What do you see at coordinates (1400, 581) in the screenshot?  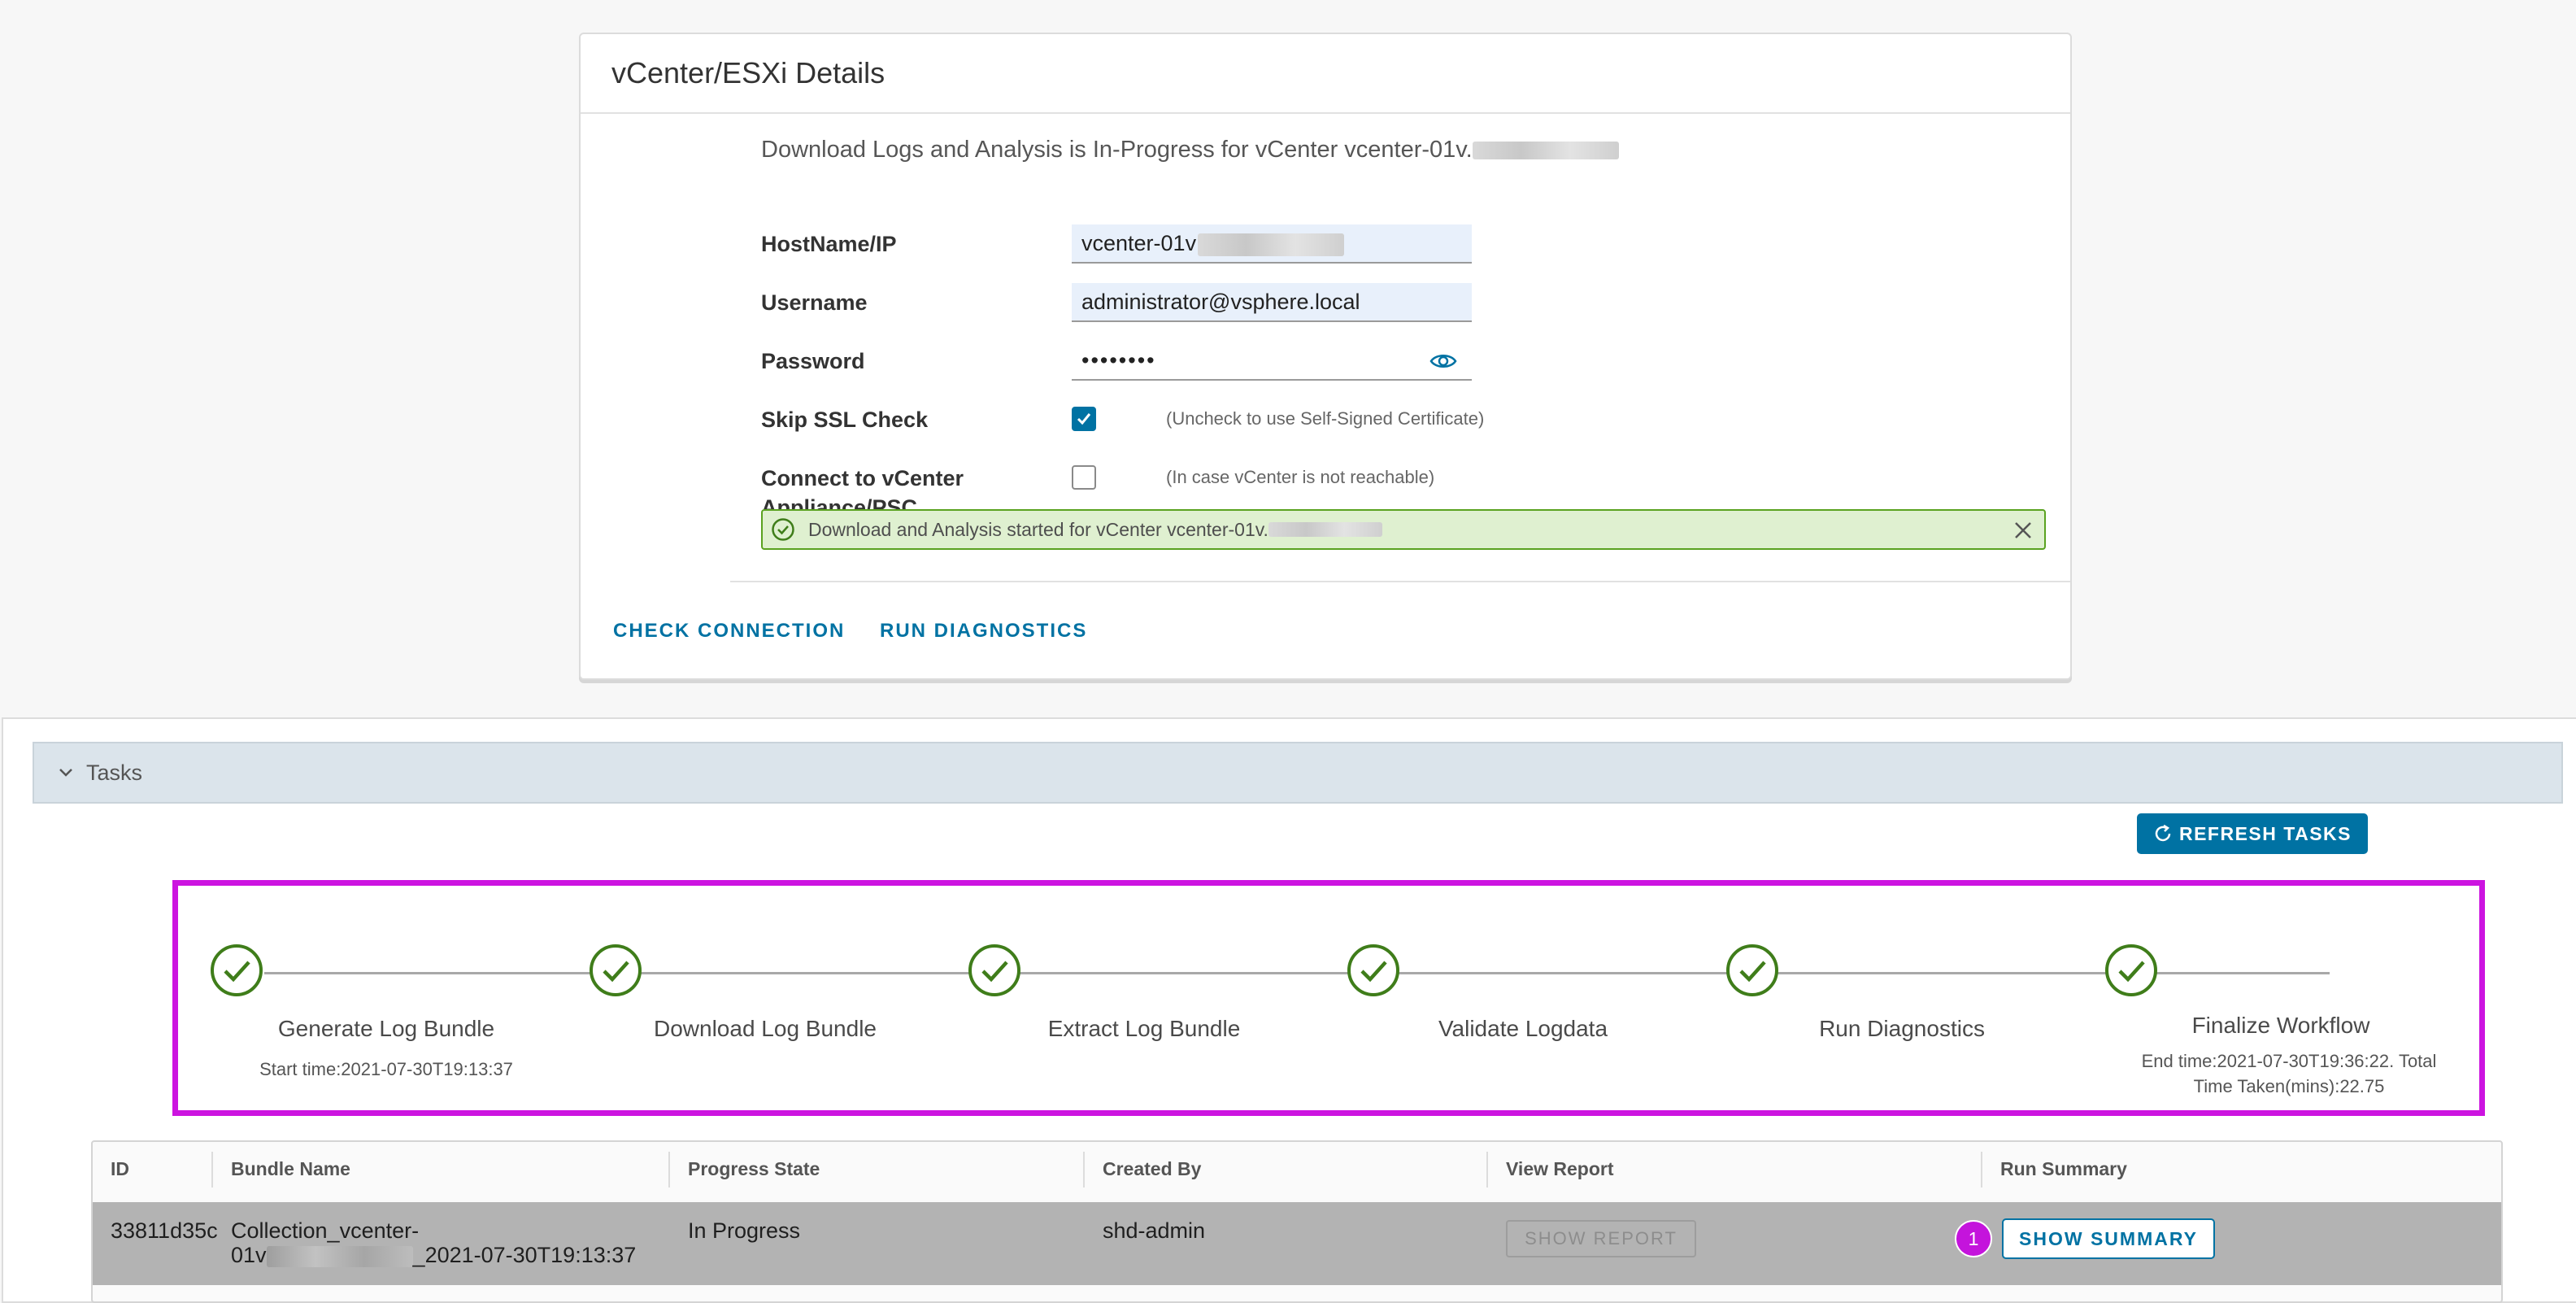 I see `card-divider` at bounding box center [1400, 581].